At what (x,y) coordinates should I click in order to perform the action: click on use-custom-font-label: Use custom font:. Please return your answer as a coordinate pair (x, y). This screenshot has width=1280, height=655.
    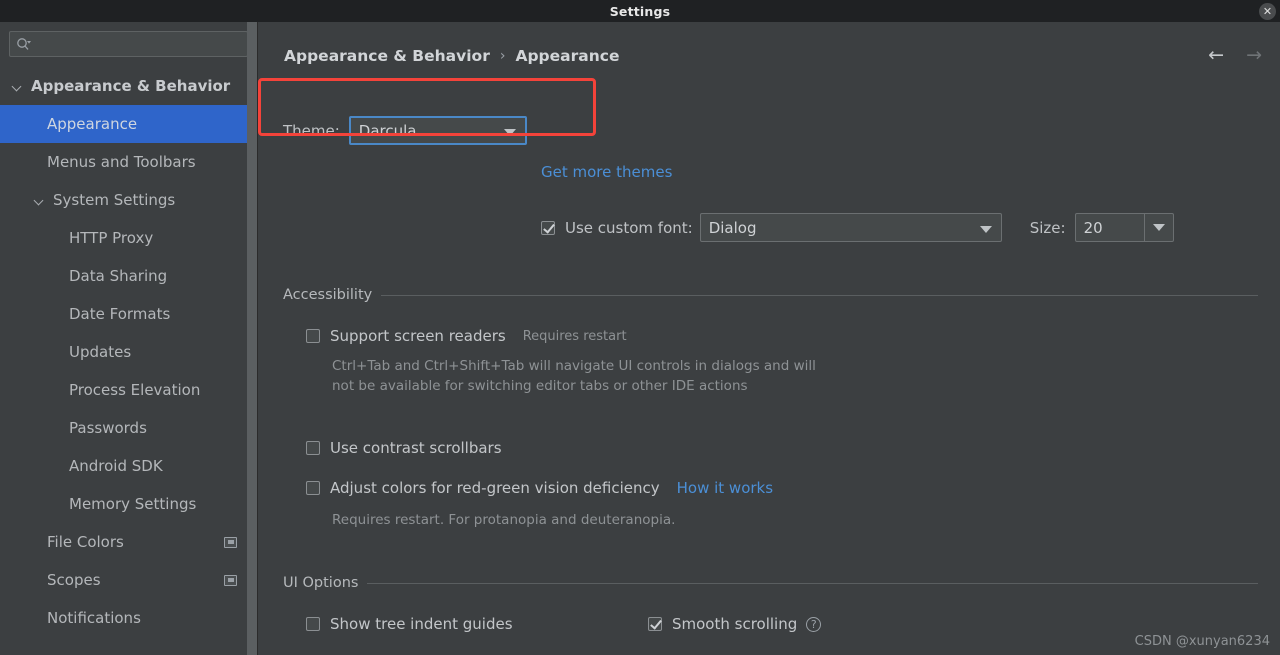
    Looking at the image, I should click on (629, 227).